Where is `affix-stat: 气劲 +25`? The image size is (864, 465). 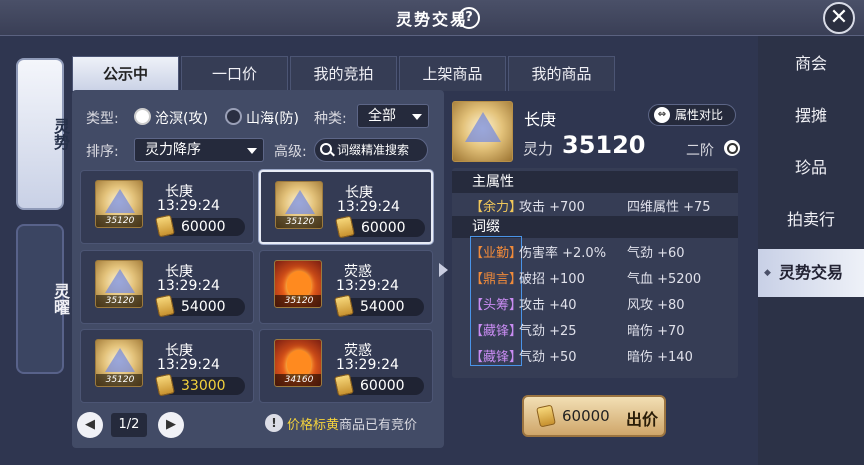 affix-stat: 气劲 +25 is located at coordinates (548, 331).